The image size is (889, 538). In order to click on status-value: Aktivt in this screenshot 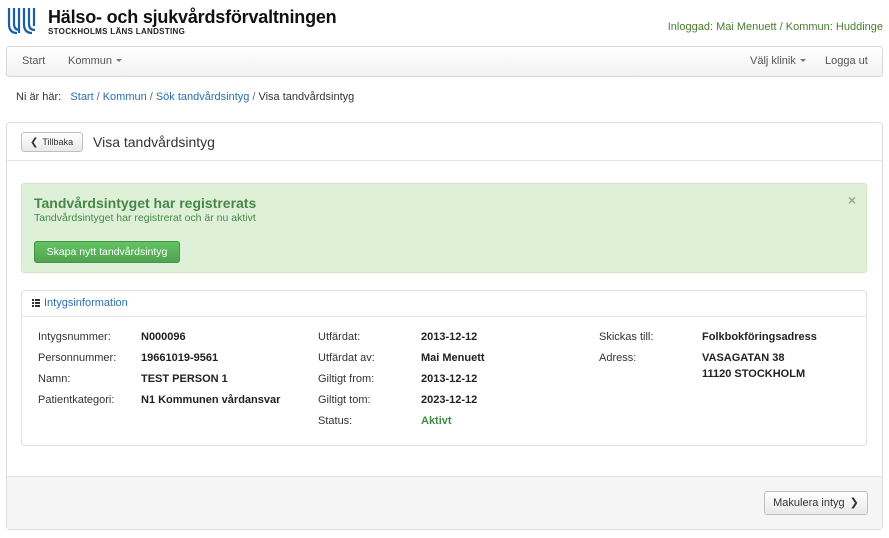, I will do `click(436, 421)`.